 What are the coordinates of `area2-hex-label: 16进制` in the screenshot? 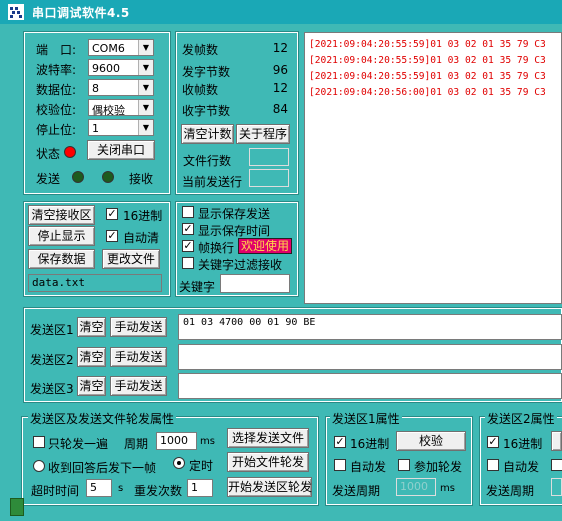 It's located at (523, 444).